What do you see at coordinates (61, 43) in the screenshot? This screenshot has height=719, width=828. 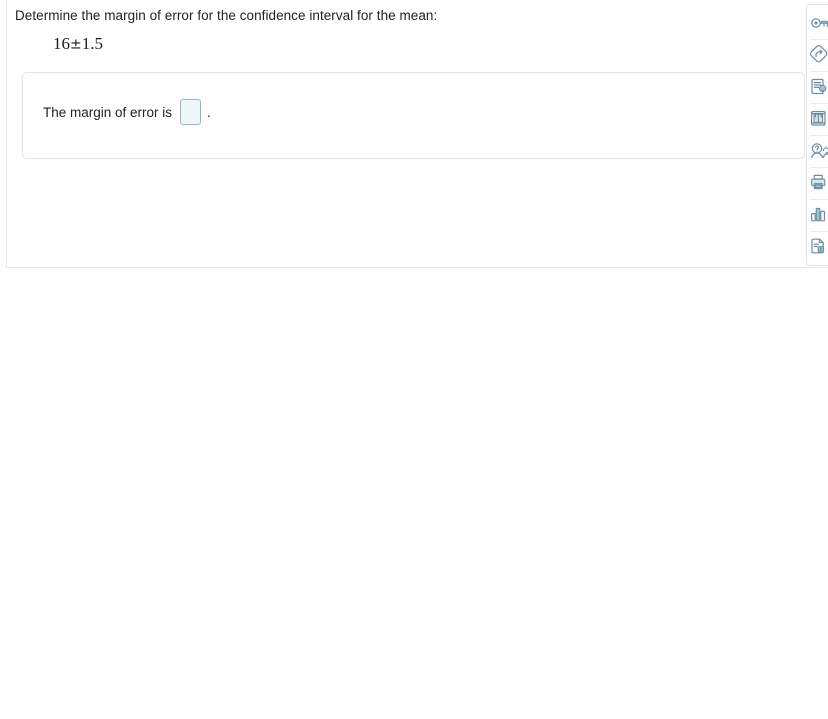 I see `interval-center: 16` at bounding box center [61, 43].